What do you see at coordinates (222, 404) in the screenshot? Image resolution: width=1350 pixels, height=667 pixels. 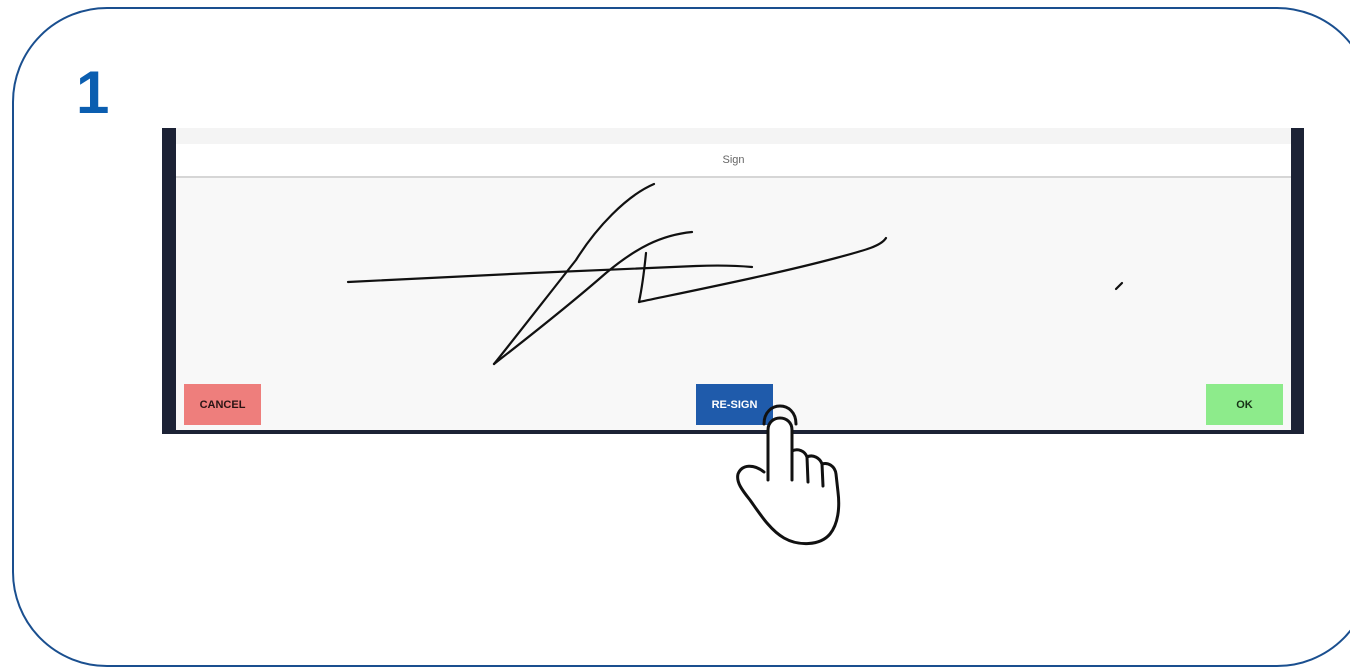 I see `cancel-button: CANCEL` at bounding box center [222, 404].